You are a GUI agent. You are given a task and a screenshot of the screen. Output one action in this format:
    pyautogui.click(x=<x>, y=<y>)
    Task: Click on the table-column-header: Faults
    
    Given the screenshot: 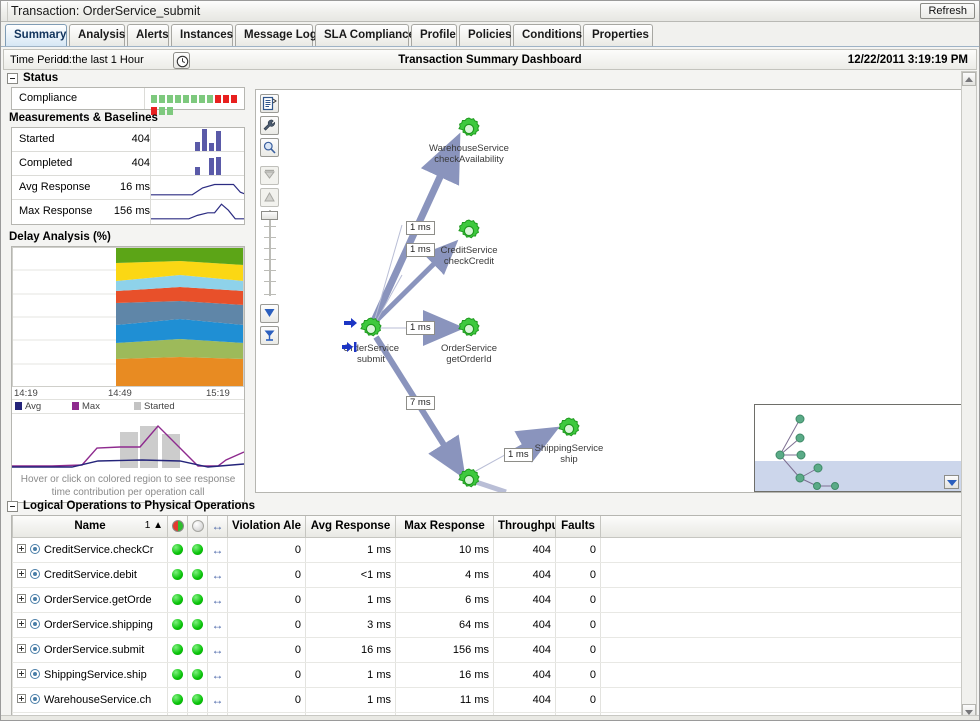 What is the action you would take?
    pyautogui.click(x=578, y=527)
    